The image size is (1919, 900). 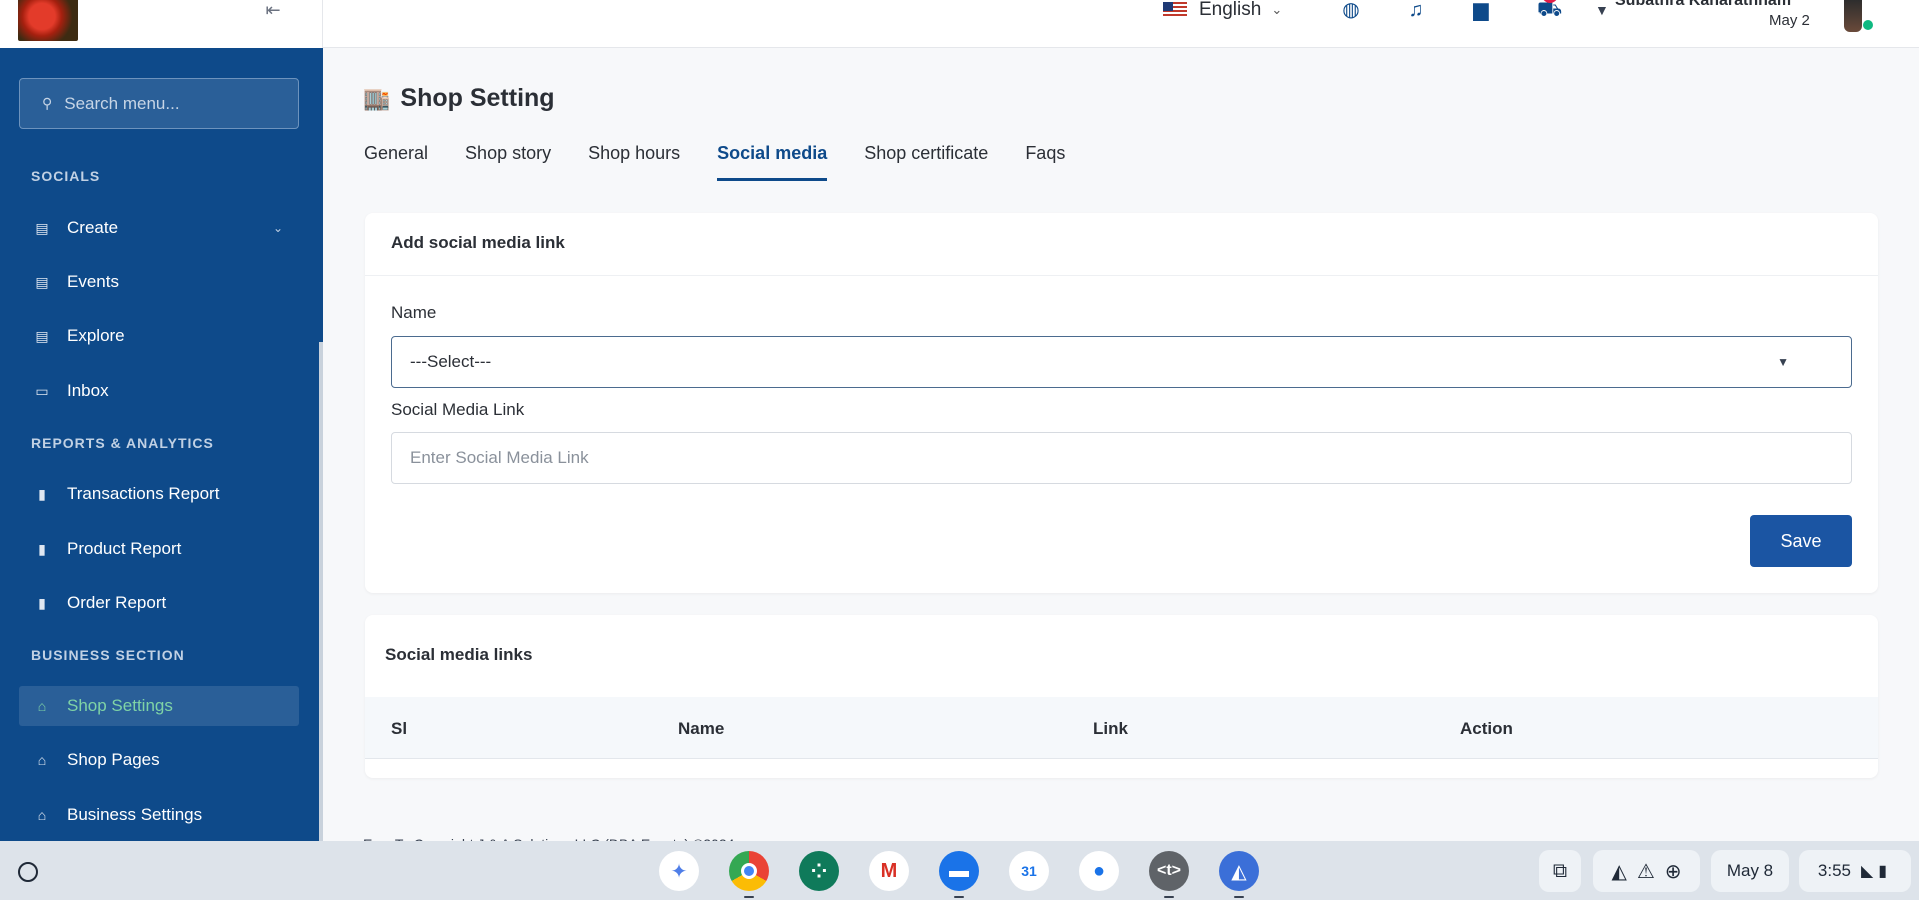 I want to click on page-title: 🏬 Shop Setting, so click(x=459, y=98).